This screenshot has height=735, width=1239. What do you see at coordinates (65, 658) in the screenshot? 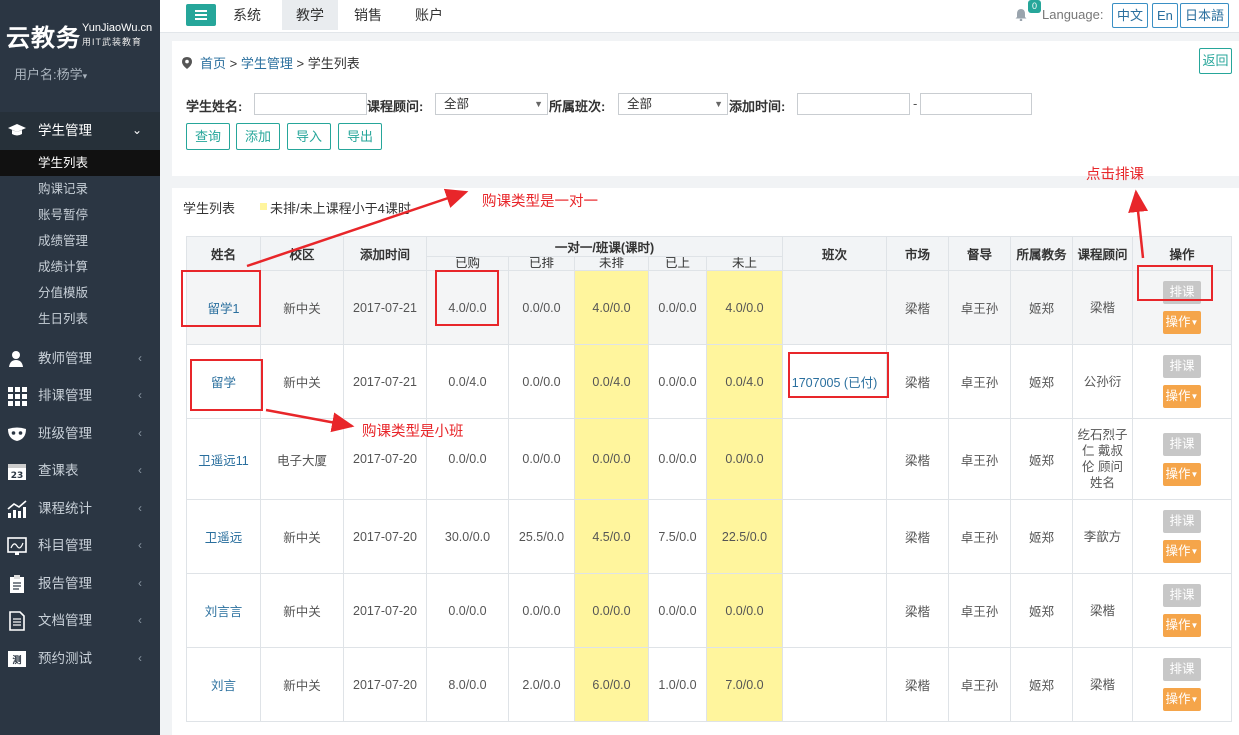
I see `sidebar-item-label: 预约测试` at bounding box center [65, 658].